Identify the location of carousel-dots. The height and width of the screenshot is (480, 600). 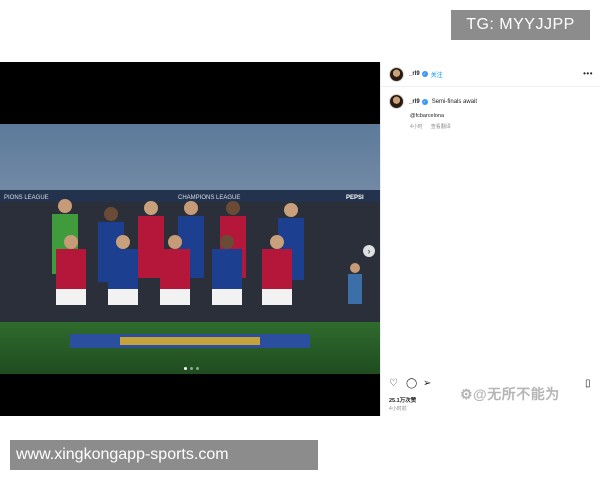
(191, 368).